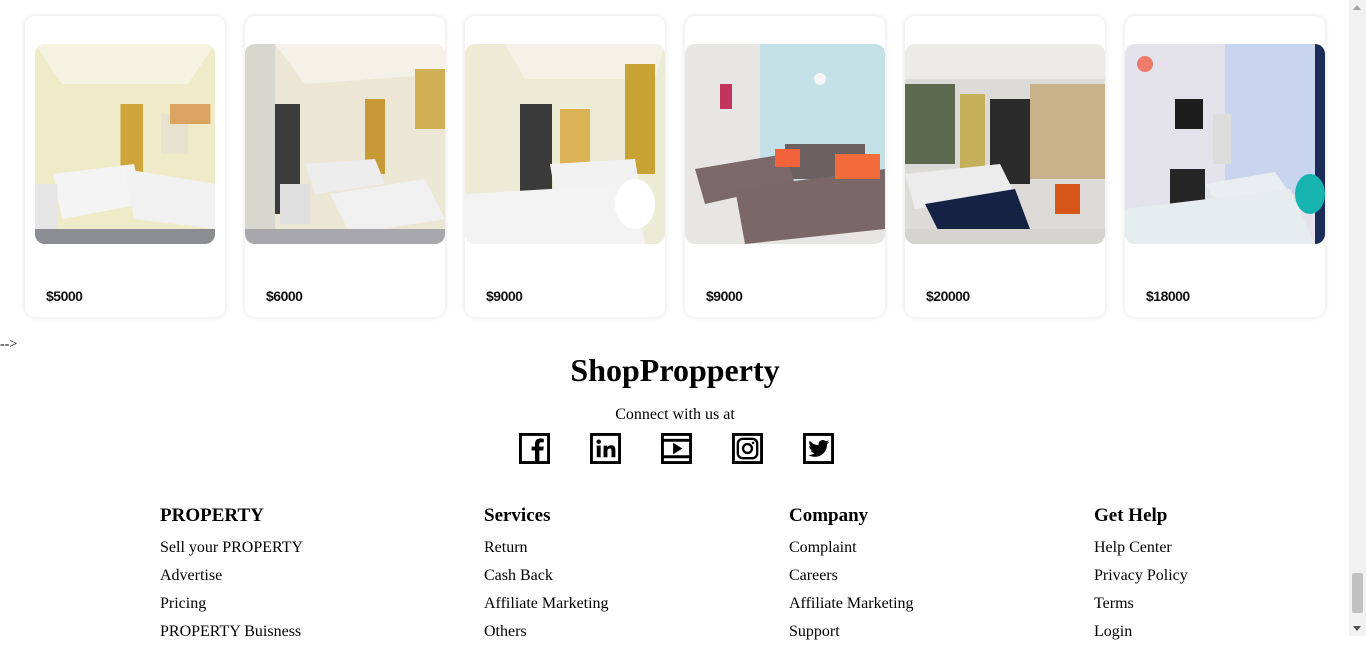 This screenshot has width=1366, height=646. Describe the element at coordinates (1357, 593) in the screenshot. I see `scrollbar-thumb` at that location.